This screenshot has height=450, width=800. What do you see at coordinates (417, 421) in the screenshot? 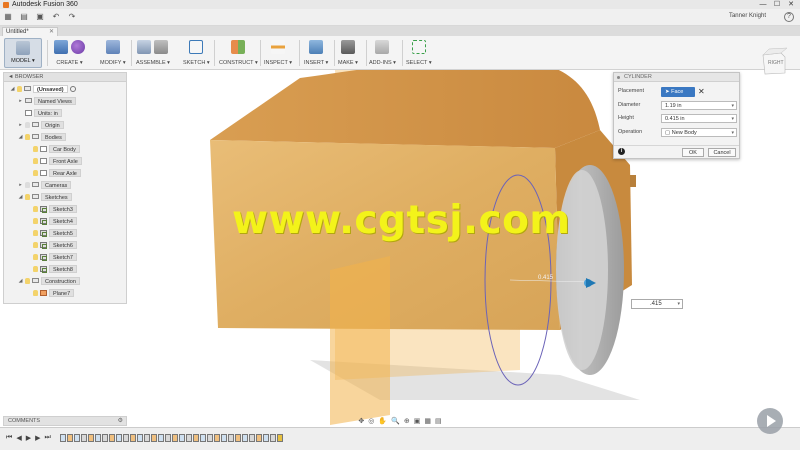
I see `display-settings-icon: ▣` at bounding box center [417, 421].